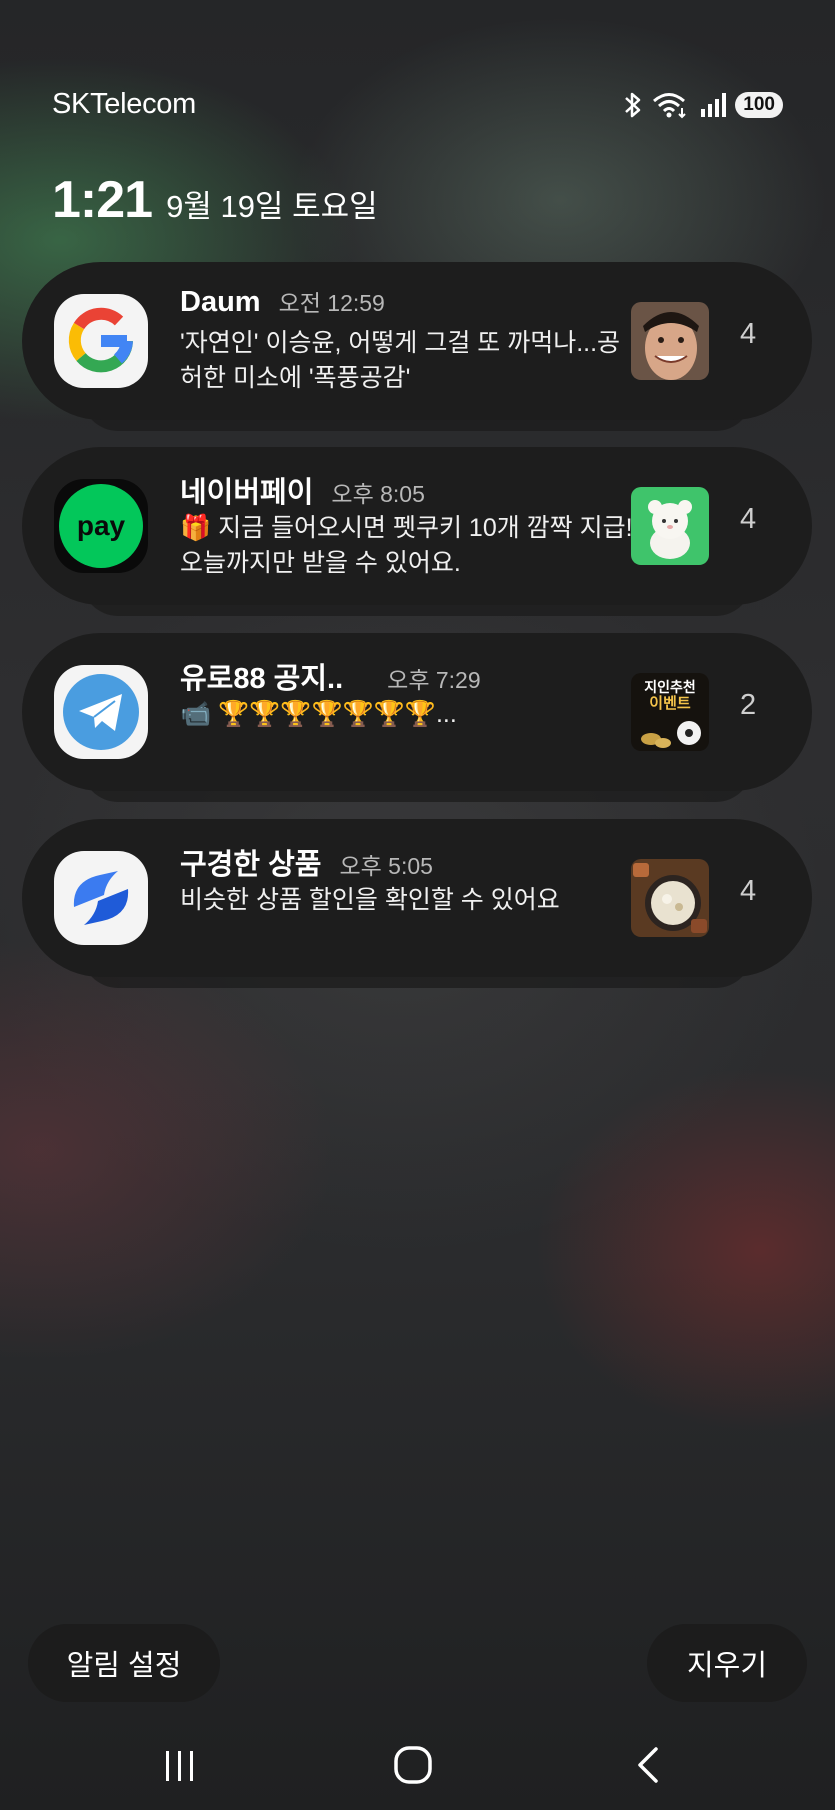 This screenshot has height=1810, width=835. I want to click on notification-title: 네이버페이, so click(247, 493).